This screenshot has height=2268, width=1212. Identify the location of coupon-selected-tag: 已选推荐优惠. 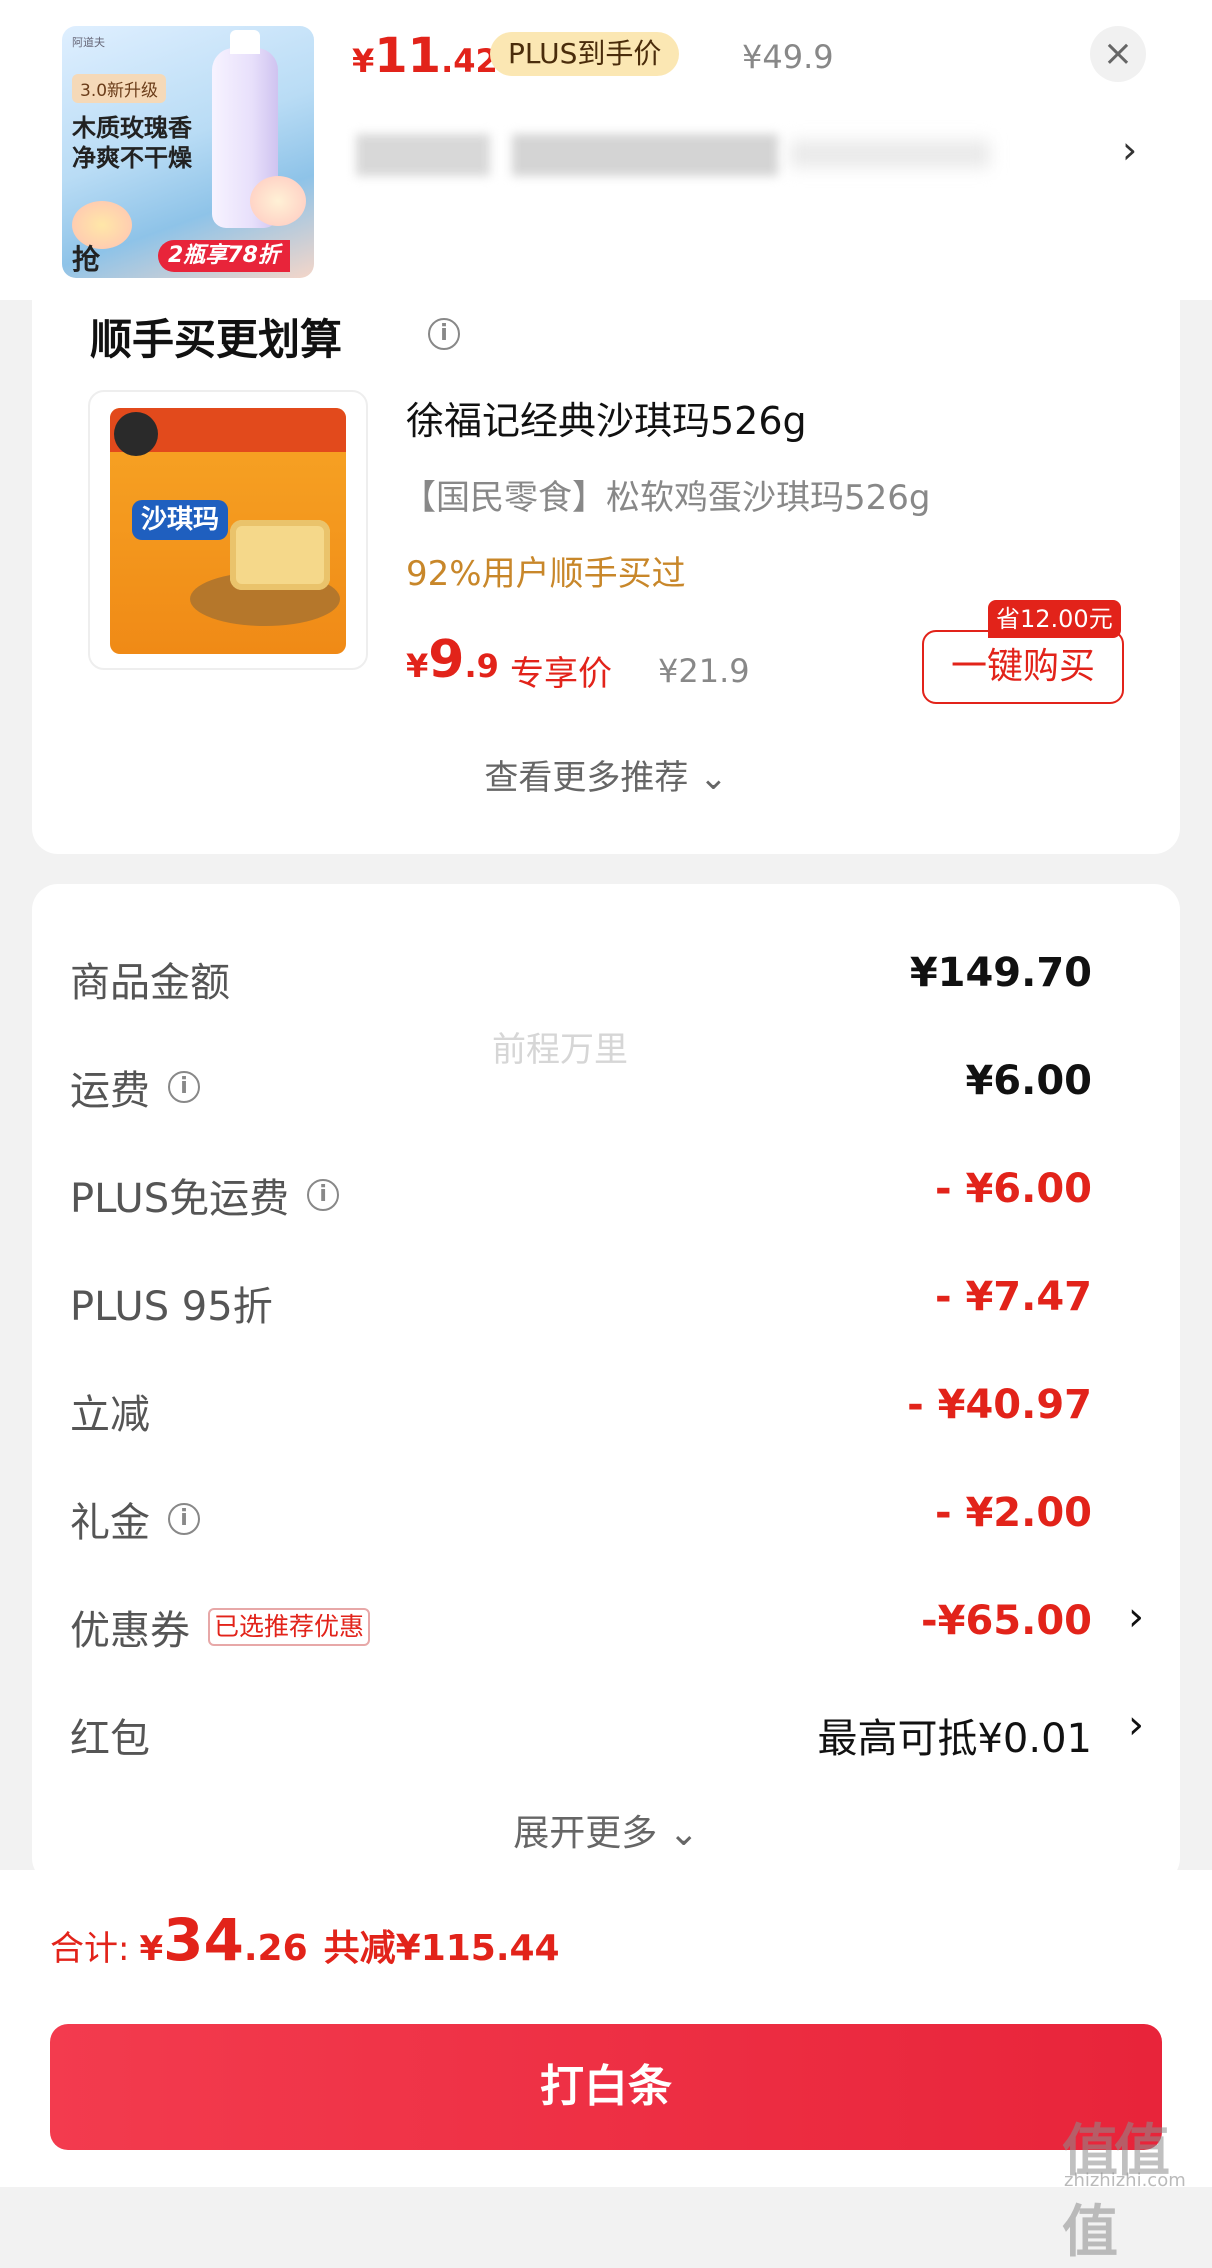
(289, 1627).